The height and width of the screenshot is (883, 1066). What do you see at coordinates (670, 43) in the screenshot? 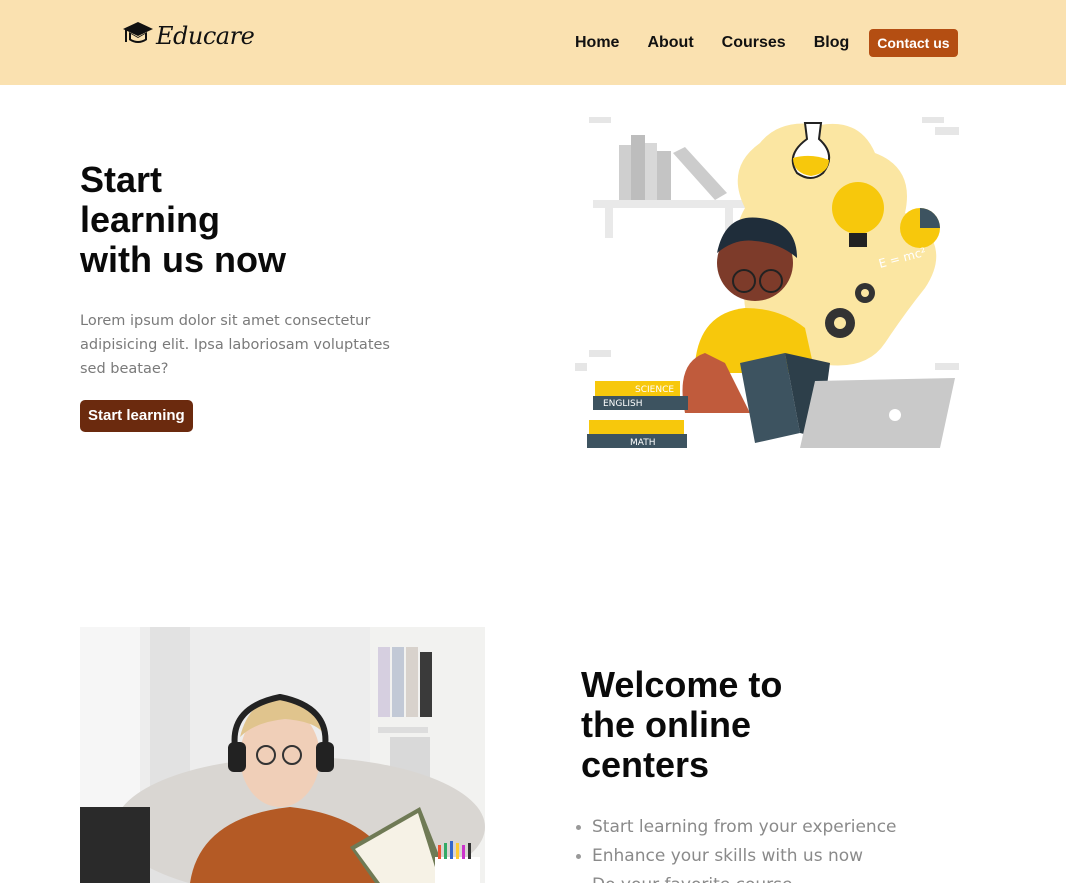
I see `nav-about-link: About` at bounding box center [670, 43].